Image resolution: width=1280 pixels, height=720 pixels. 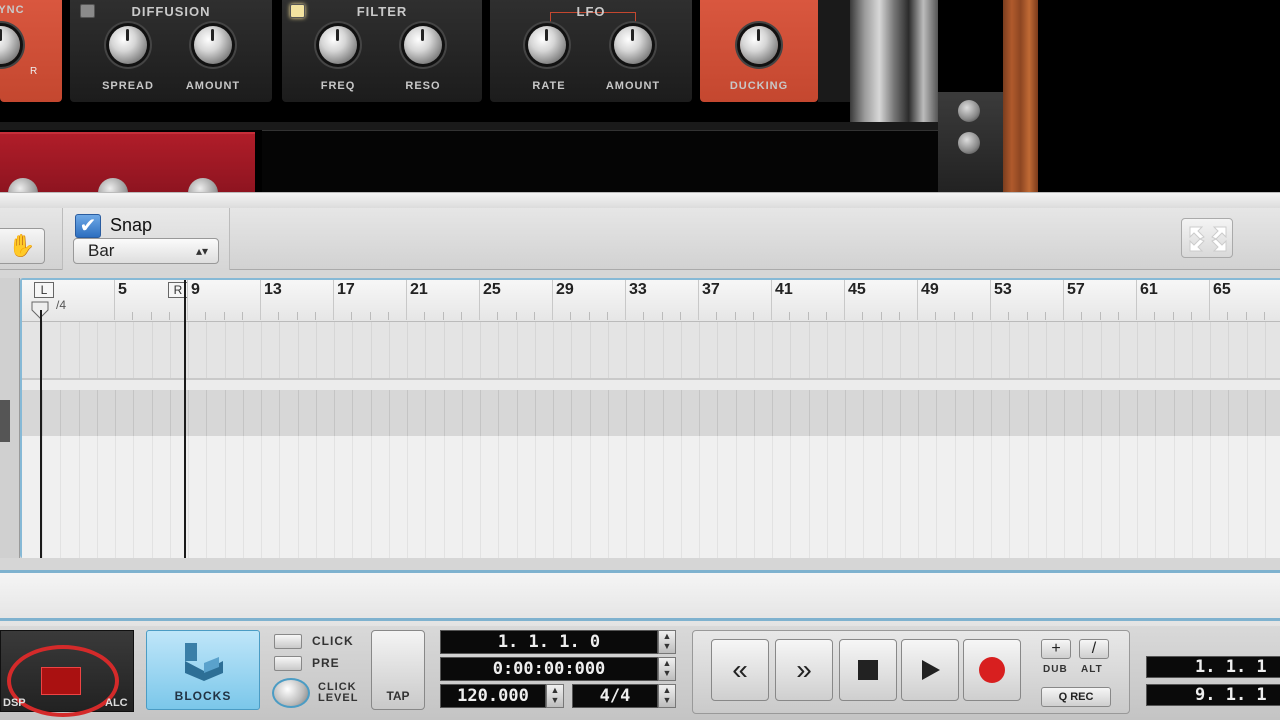 What do you see at coordinates (288, 641) in the screenshot?
I see `click-toggle` at bounding box center [288, 641].